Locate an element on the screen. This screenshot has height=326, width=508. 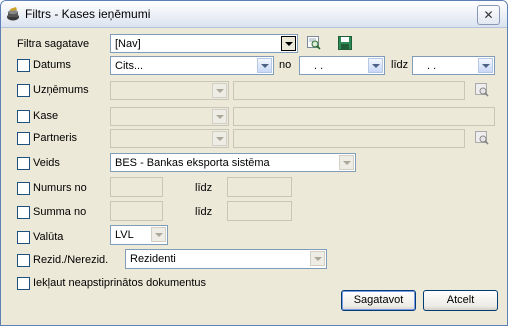
numurs-label: Numurs no is located at coordinates (60, 188).